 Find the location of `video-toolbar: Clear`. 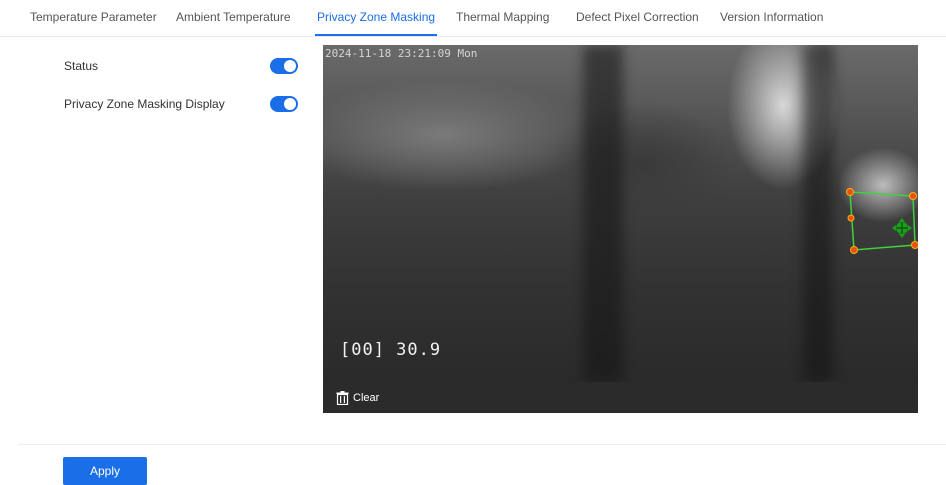

video-toolbar: Clear is located at coordinates (620, 397).